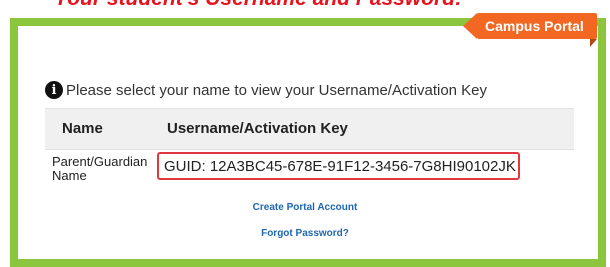 The image size is (610, 267). I want to click on page-caption: Your student's Username and Password:, so click(264, 5).